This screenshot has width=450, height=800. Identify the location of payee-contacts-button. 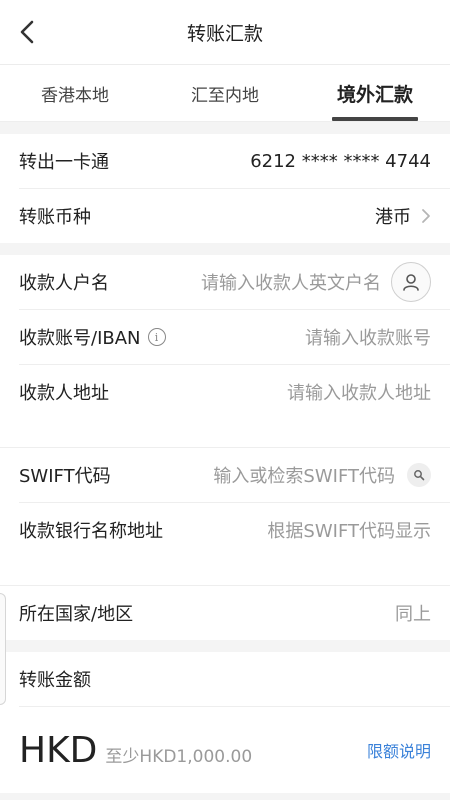
(411, 282).